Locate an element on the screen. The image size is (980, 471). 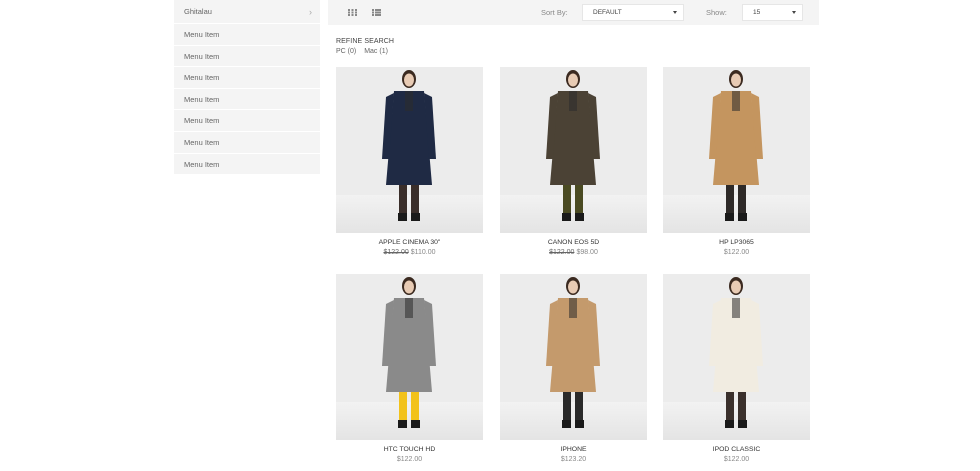
product-card: IPOD CLASSIC $122.00 is located at coordinates (736, 368).